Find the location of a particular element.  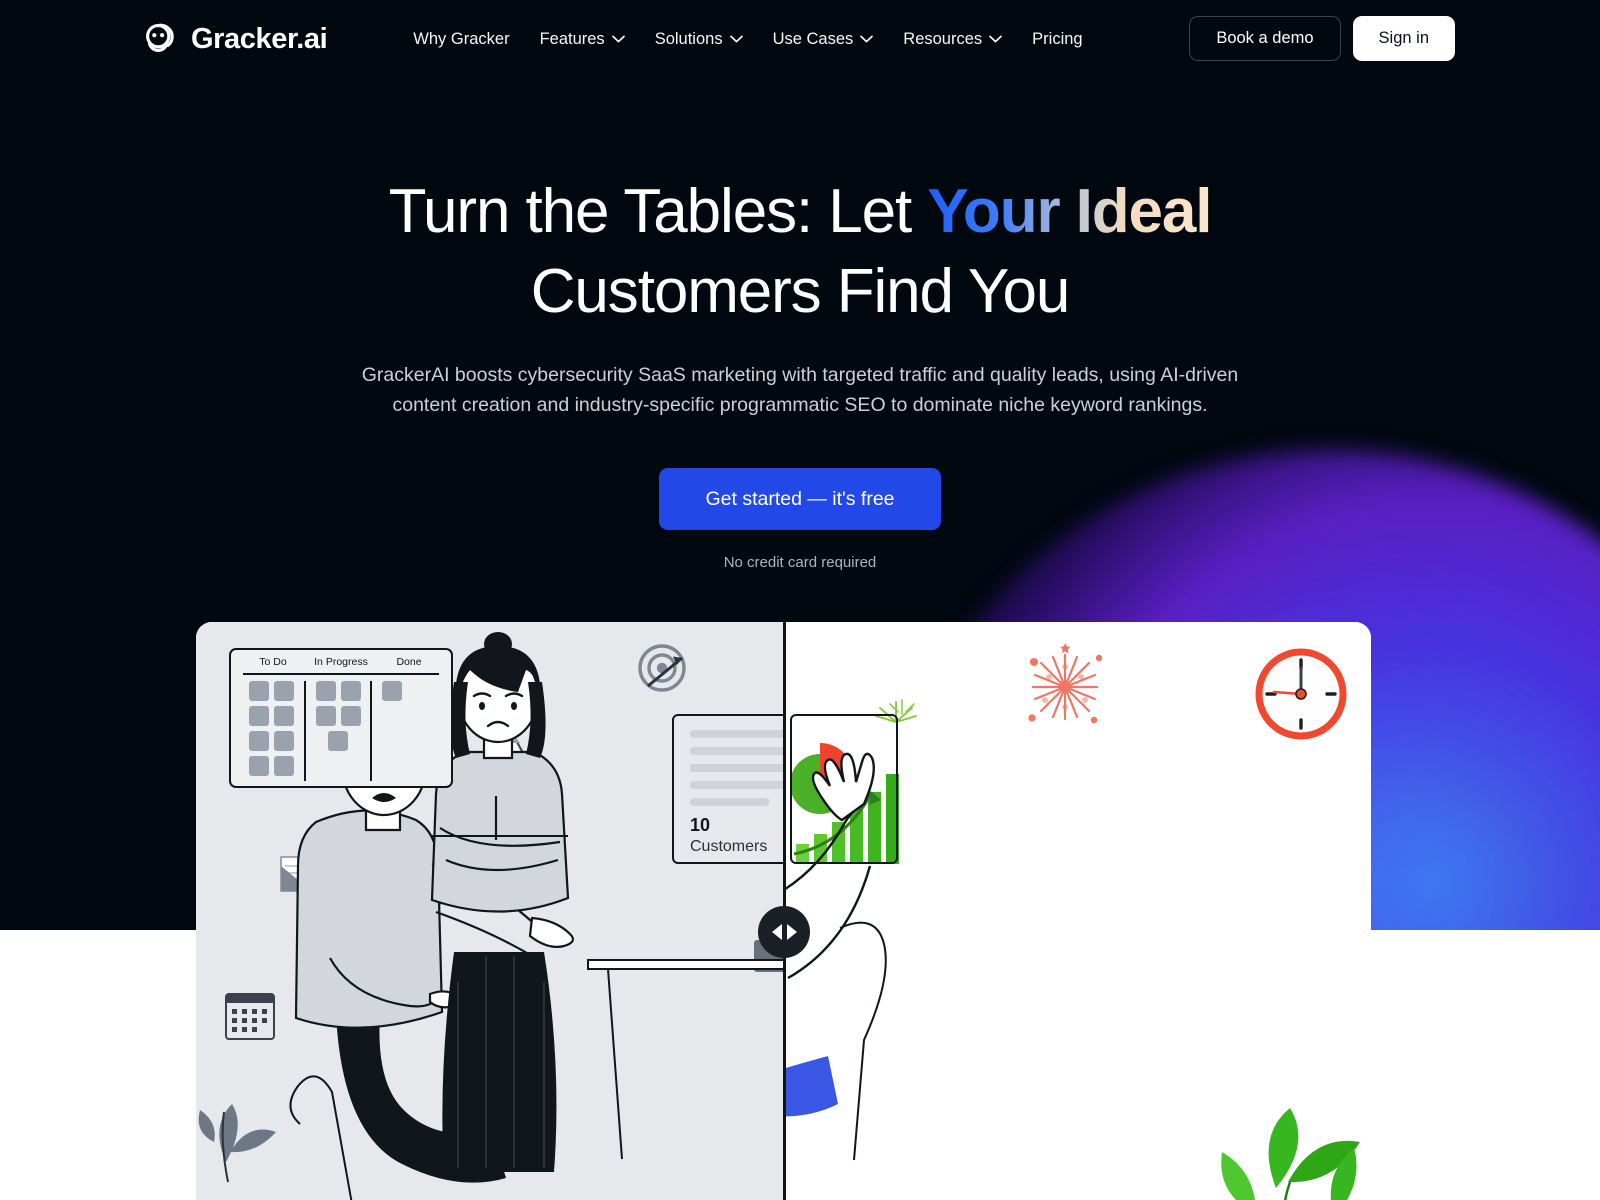

kanban-header: To Do In Progress Done is located at coordinates (341, 664).